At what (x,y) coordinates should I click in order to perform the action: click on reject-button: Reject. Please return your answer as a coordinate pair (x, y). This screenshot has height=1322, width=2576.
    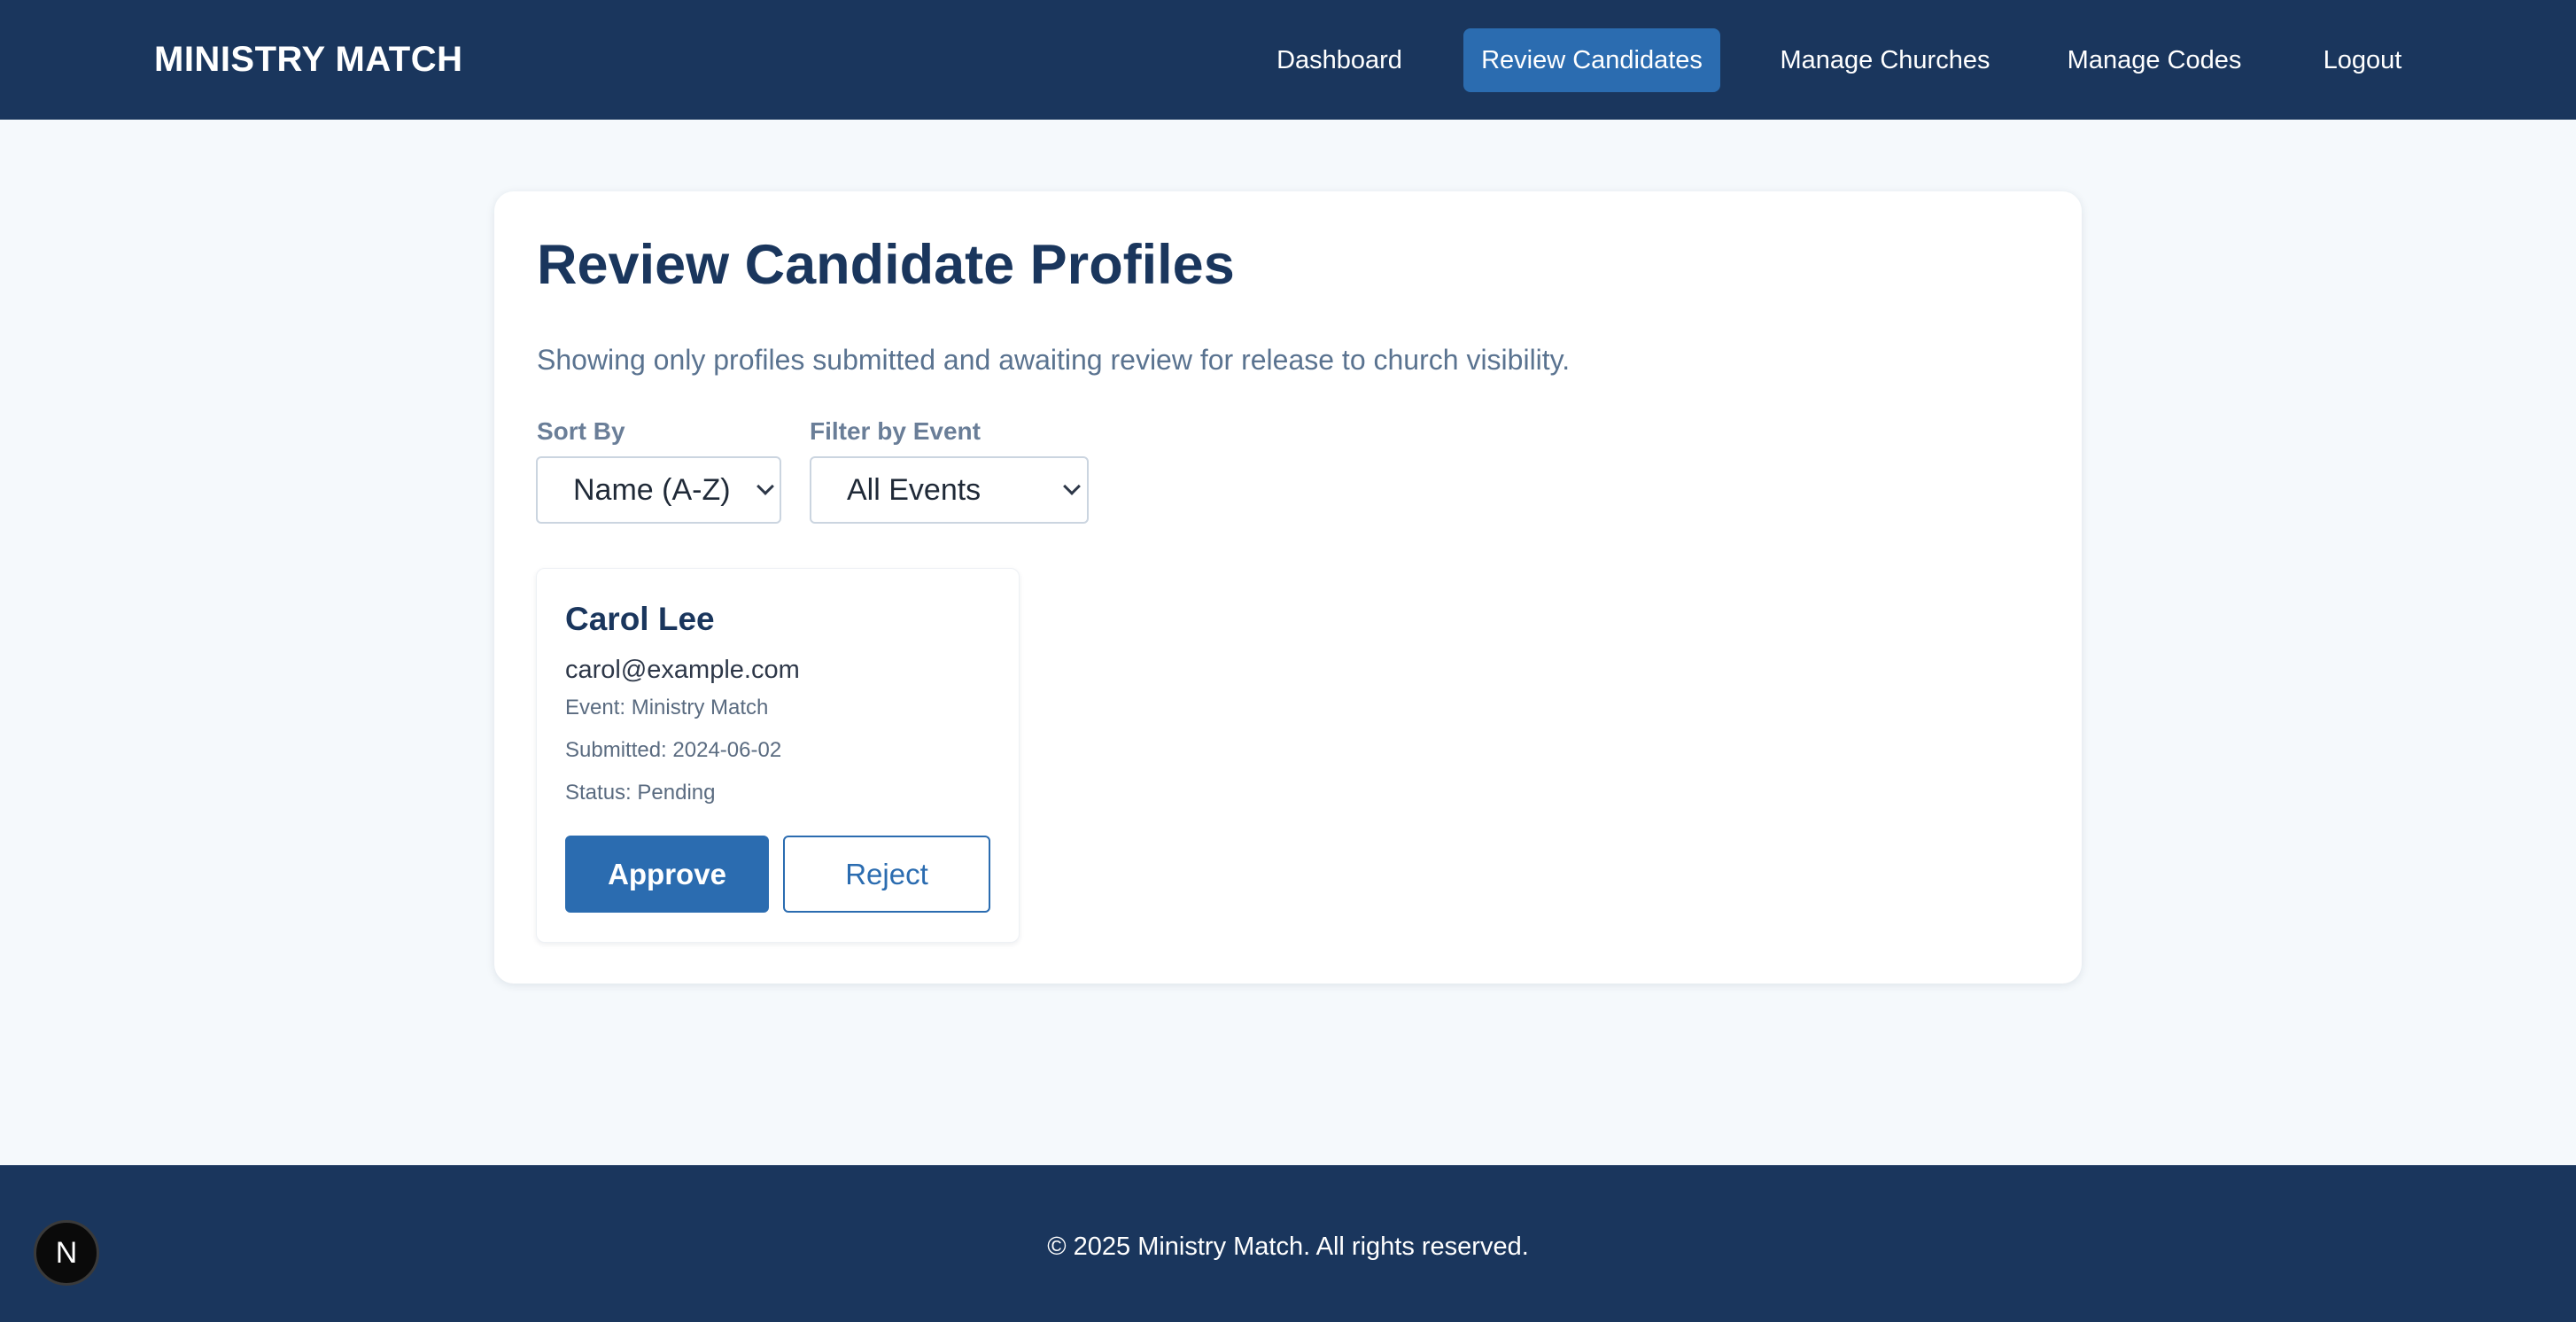
    Looking at the image, I should click on (886, 874).